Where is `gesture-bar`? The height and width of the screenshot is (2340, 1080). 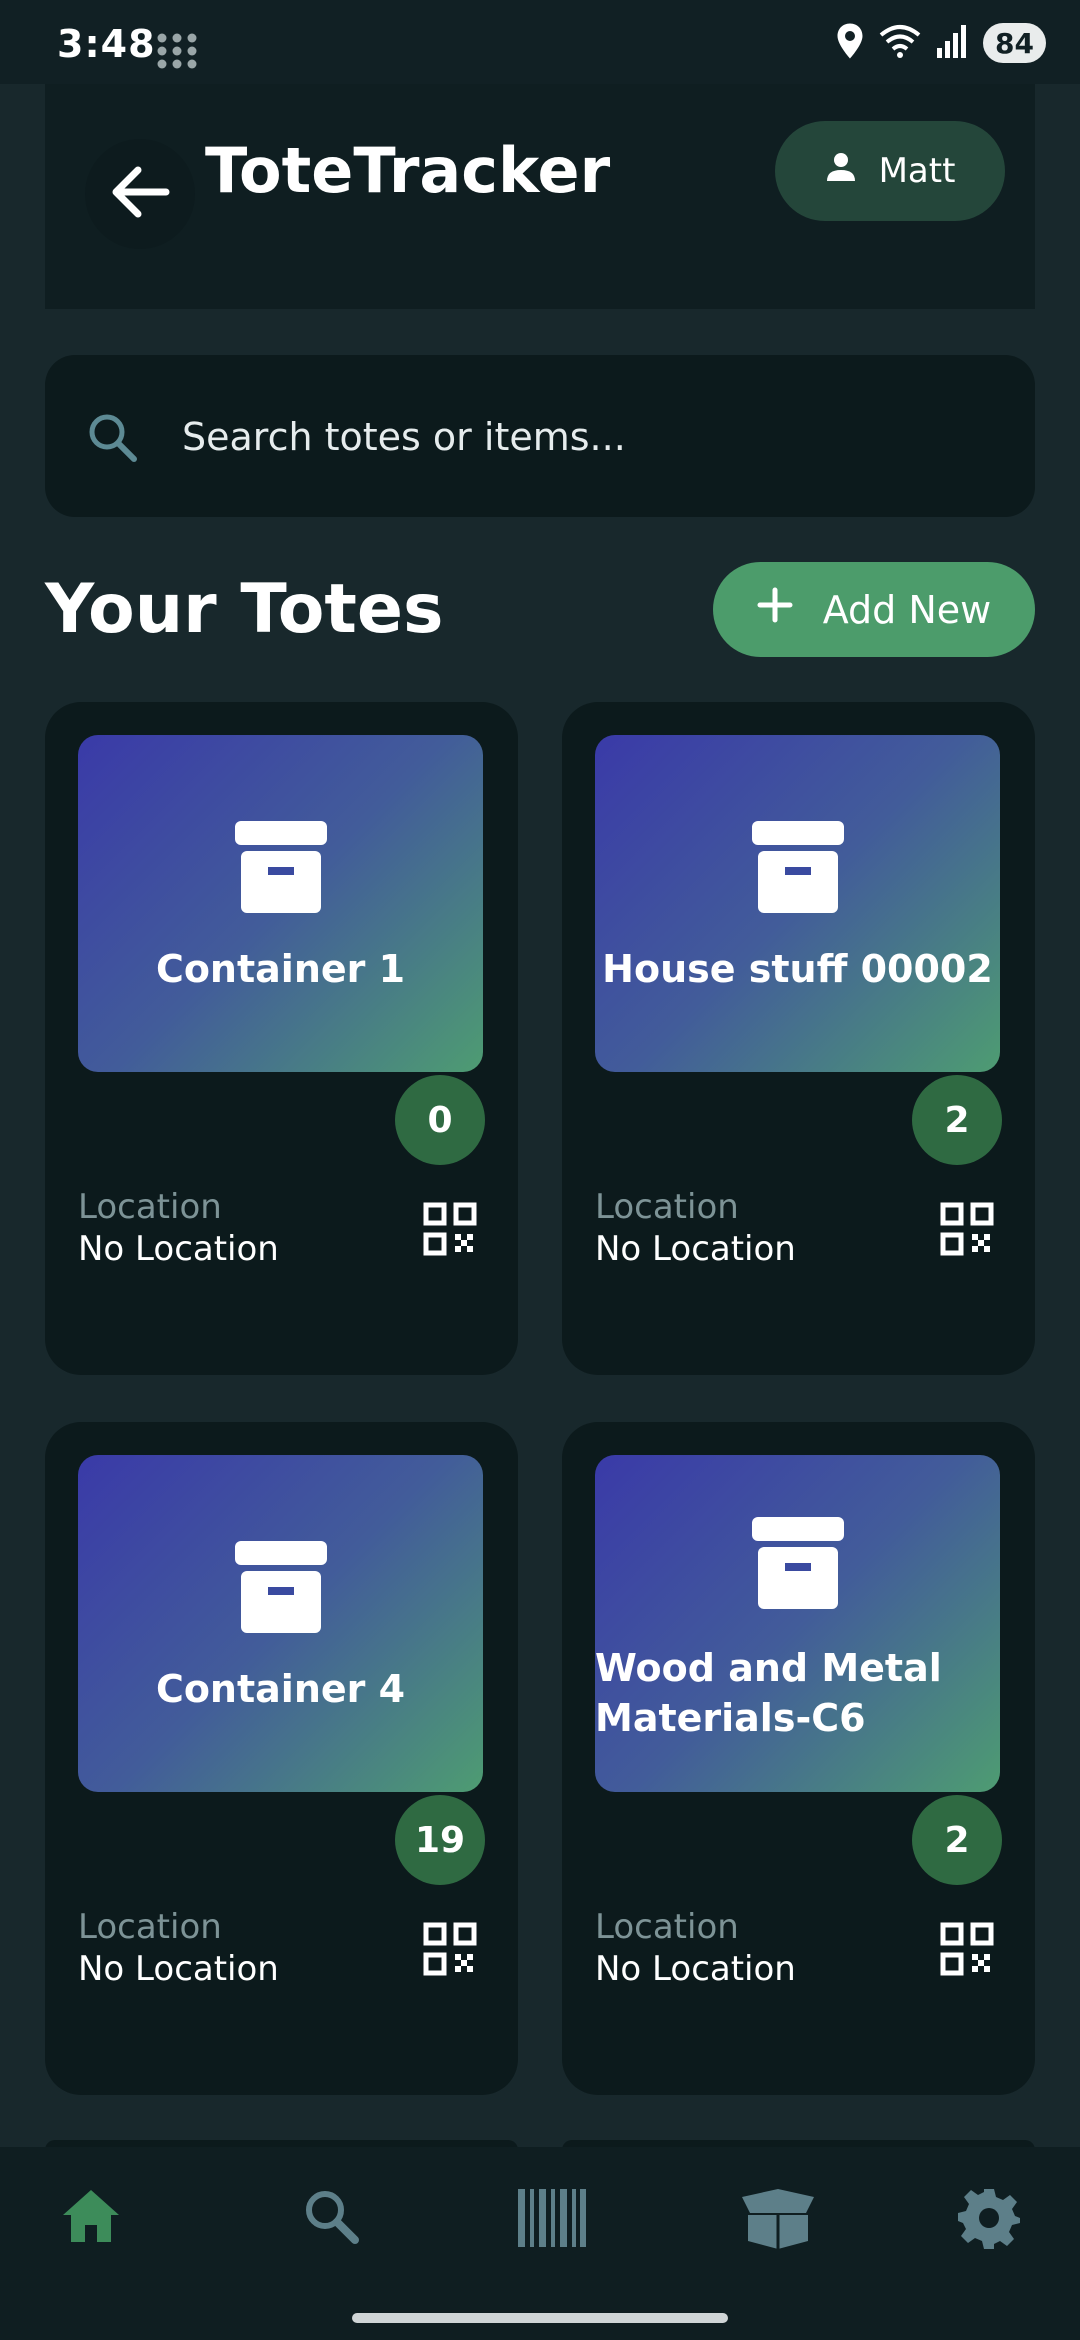 gesture-bar is located at coordinates (540, 2318).